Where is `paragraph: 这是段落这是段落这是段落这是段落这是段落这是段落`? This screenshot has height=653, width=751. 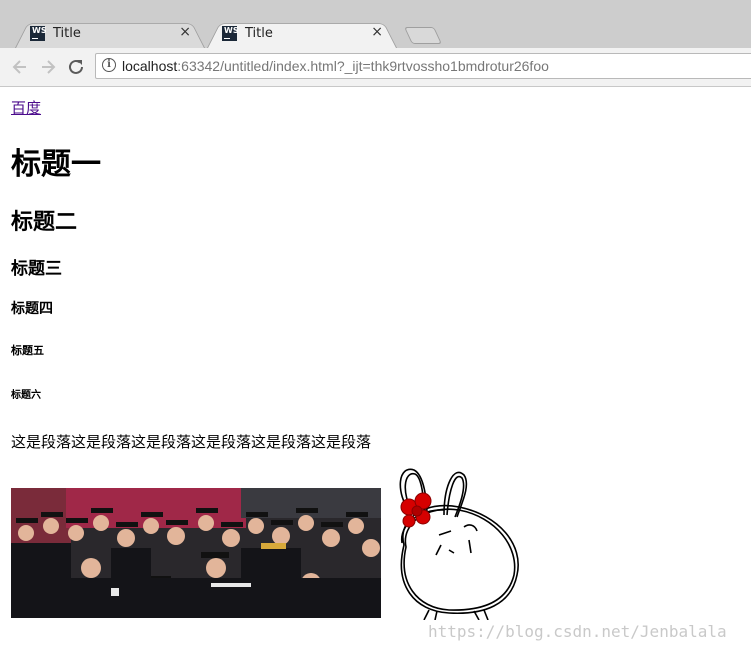 paragraph: 这是段落这是段落这是段落这是段落这是段落这是段落 is located at coordinates (191, 442).